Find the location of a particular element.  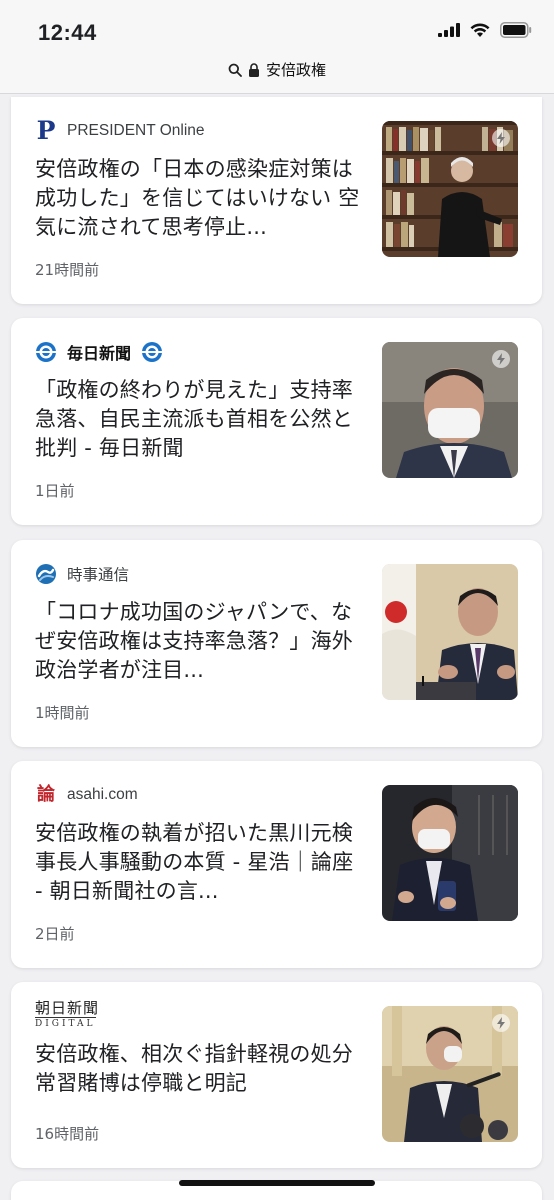

masked-official-image is located at coordinates (450, 853).